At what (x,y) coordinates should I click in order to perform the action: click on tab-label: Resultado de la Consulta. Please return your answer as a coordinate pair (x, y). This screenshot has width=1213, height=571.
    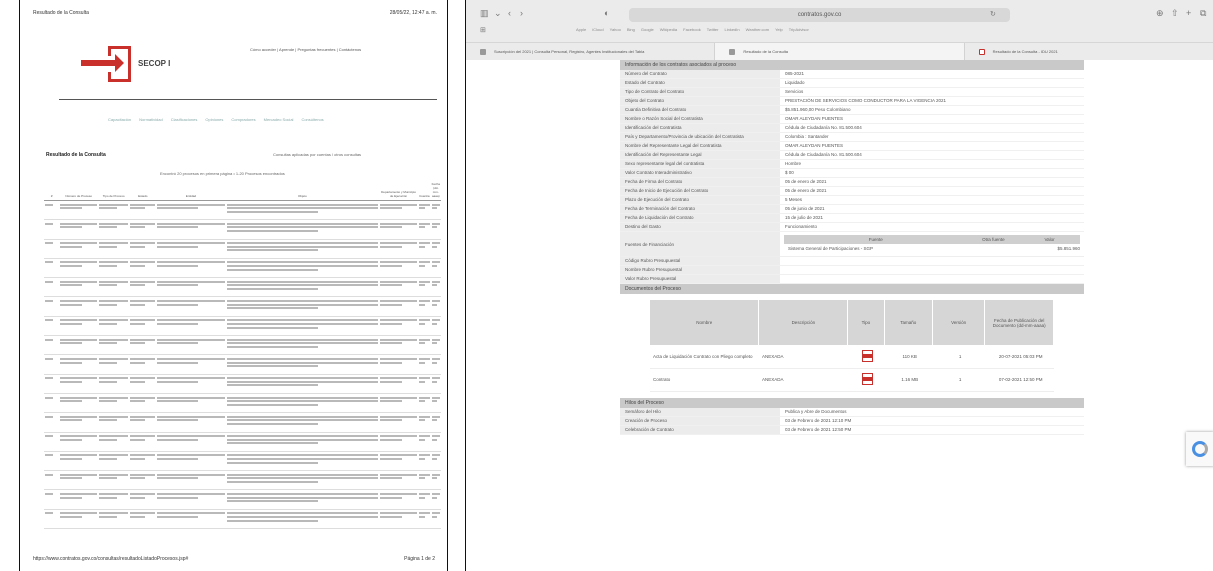
    Looking at the image, I should click on (766, 51).